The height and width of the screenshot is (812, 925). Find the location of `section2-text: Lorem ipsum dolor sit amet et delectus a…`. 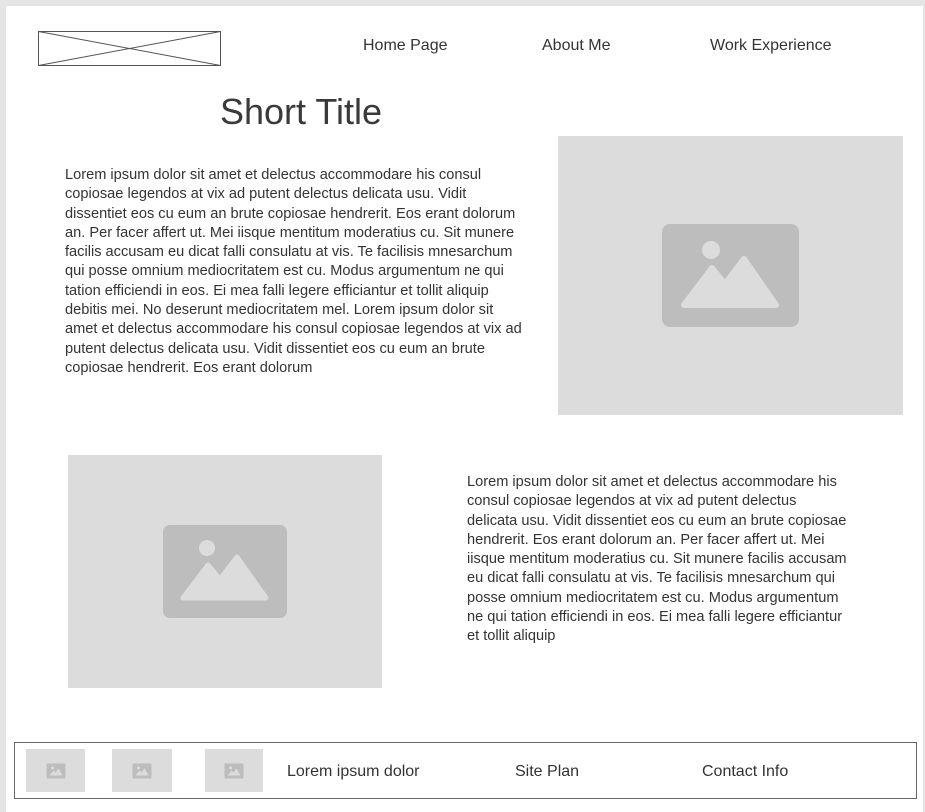

section2-text: Lorem ipsum dolor sit amet et delectus a… is located at coordinates (657, 559).